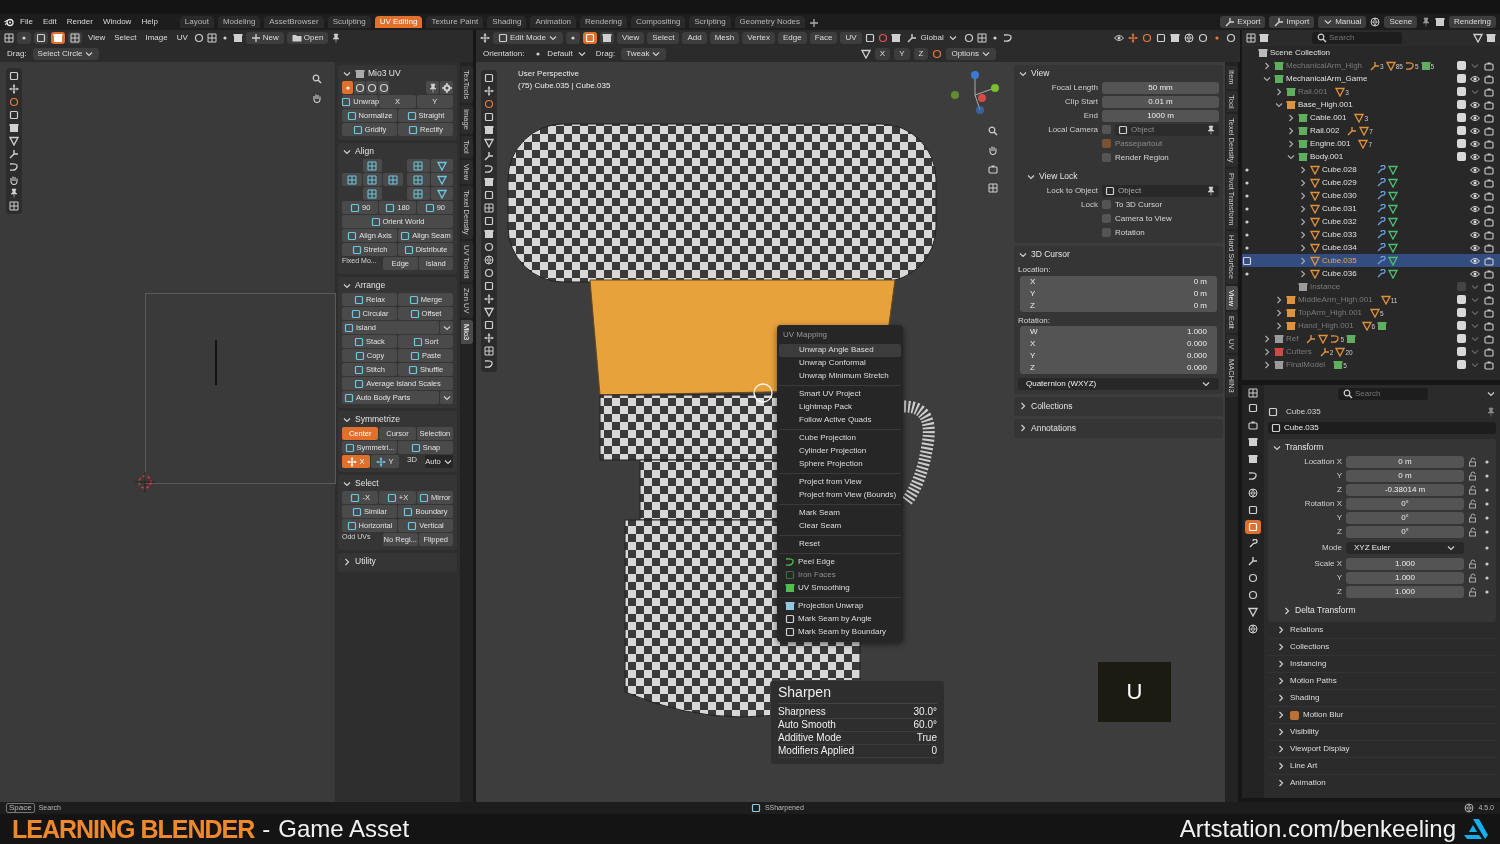  I want to click on panel-title: Transform, so click(1304, 447).